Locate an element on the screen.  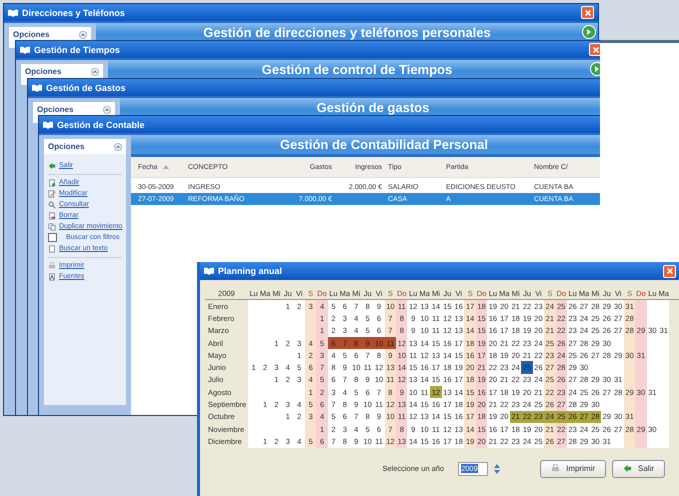
font-icon is located at coordinates (52, 276).